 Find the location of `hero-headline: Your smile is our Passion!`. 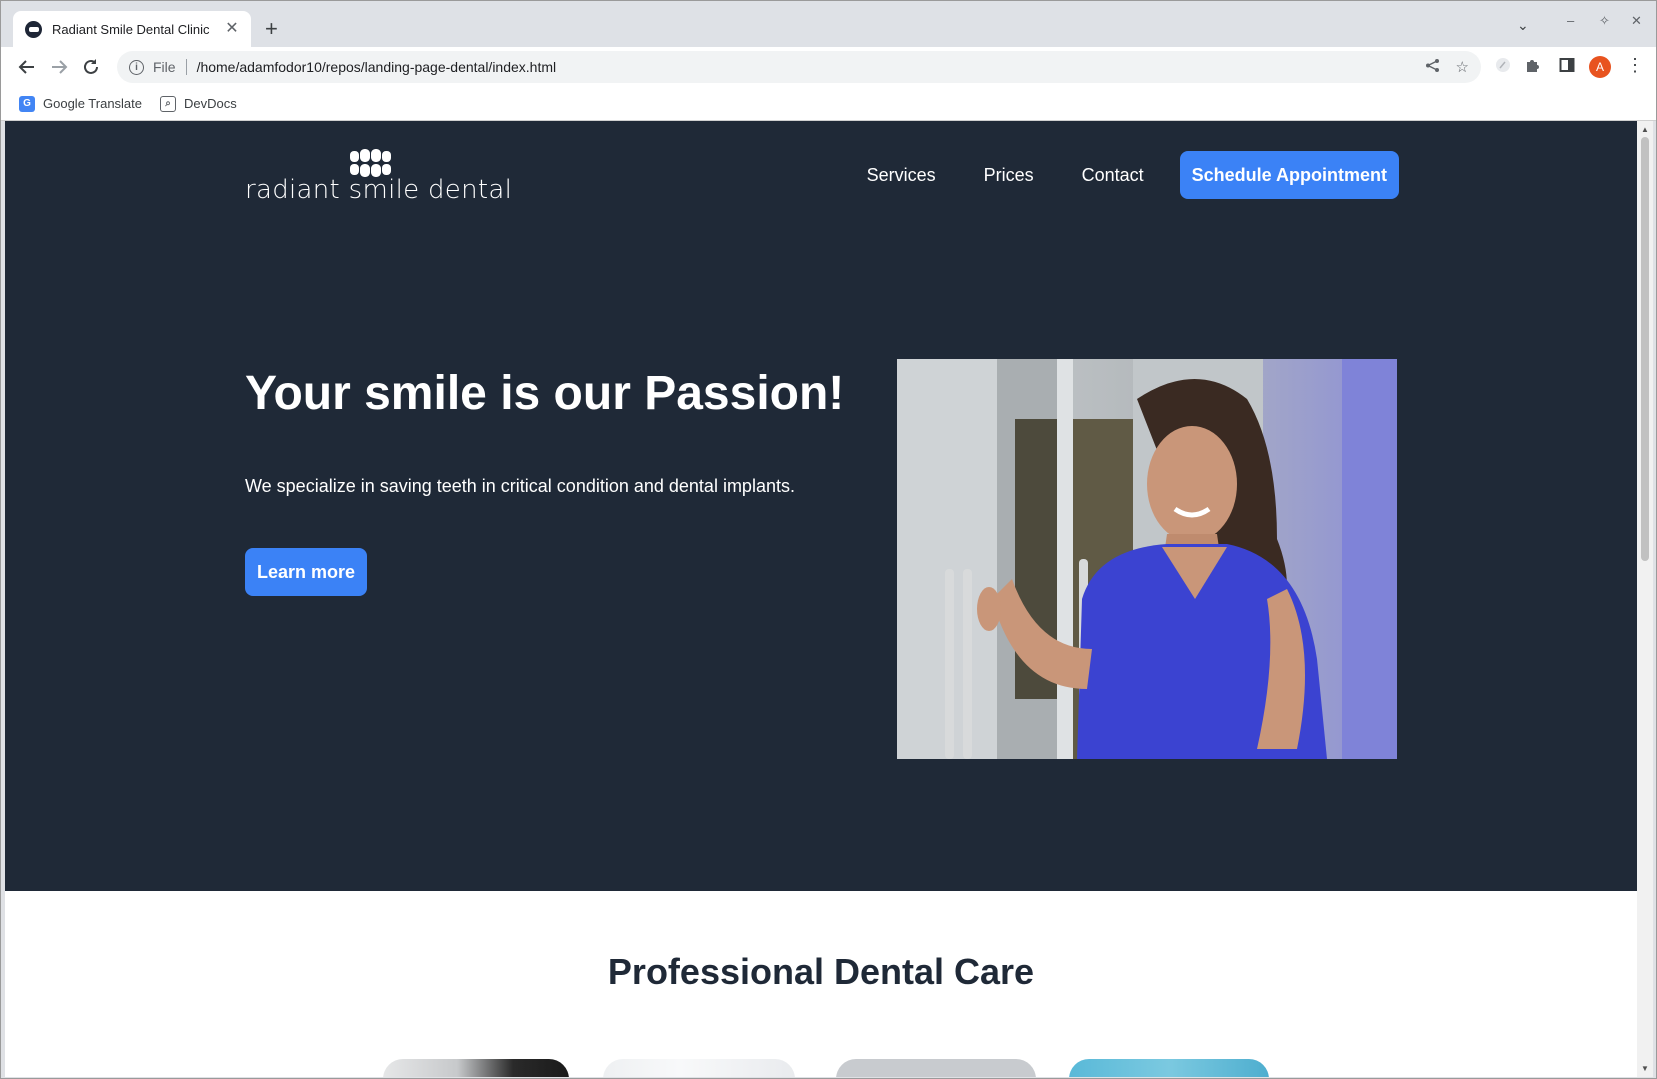

hero-headline: Your smile is our Passion! is located at coordinates (545, 393).